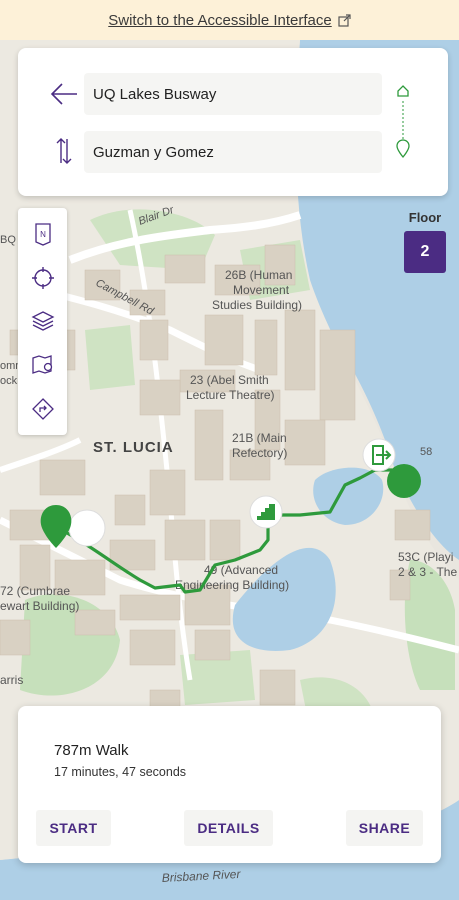 This screenshot has height=900, width=459. I want to click on map-label-bq: BQ, so click(8, 240).